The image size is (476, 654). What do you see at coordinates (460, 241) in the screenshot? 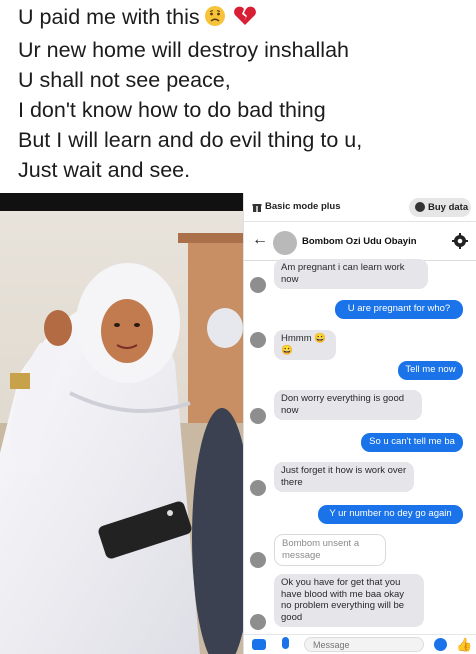
I see `gear-icon` at bounding box center [460, 241].